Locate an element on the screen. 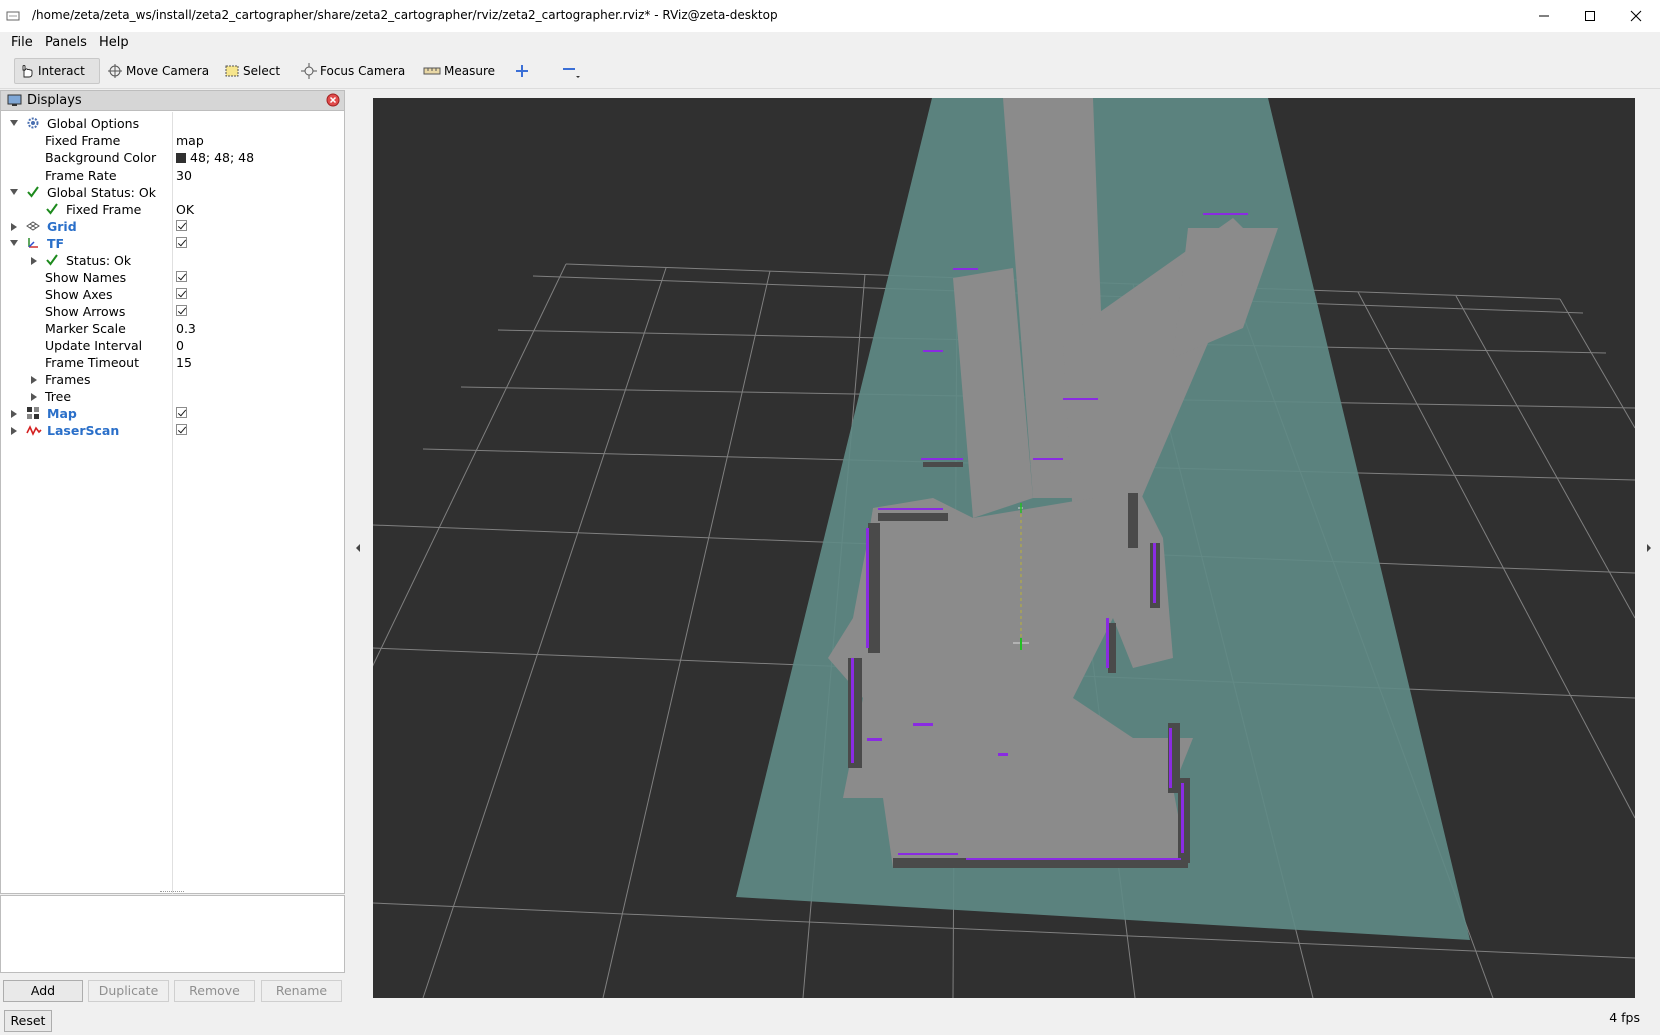  focus-camera-tool-button: Focus Camera is located at coordinates (353, 71).